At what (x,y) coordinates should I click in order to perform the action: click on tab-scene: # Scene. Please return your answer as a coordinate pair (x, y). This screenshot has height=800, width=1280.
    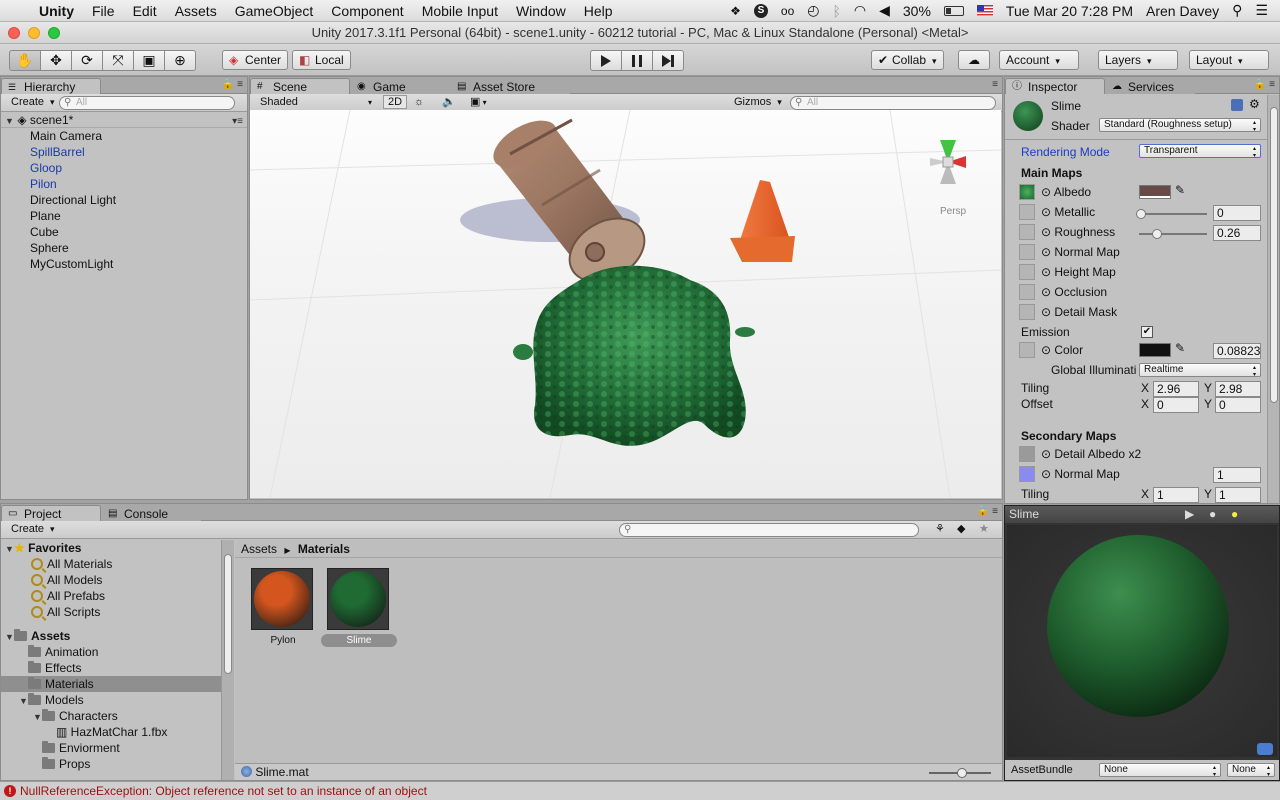
    Looking at the image, I should click on (300, 86).